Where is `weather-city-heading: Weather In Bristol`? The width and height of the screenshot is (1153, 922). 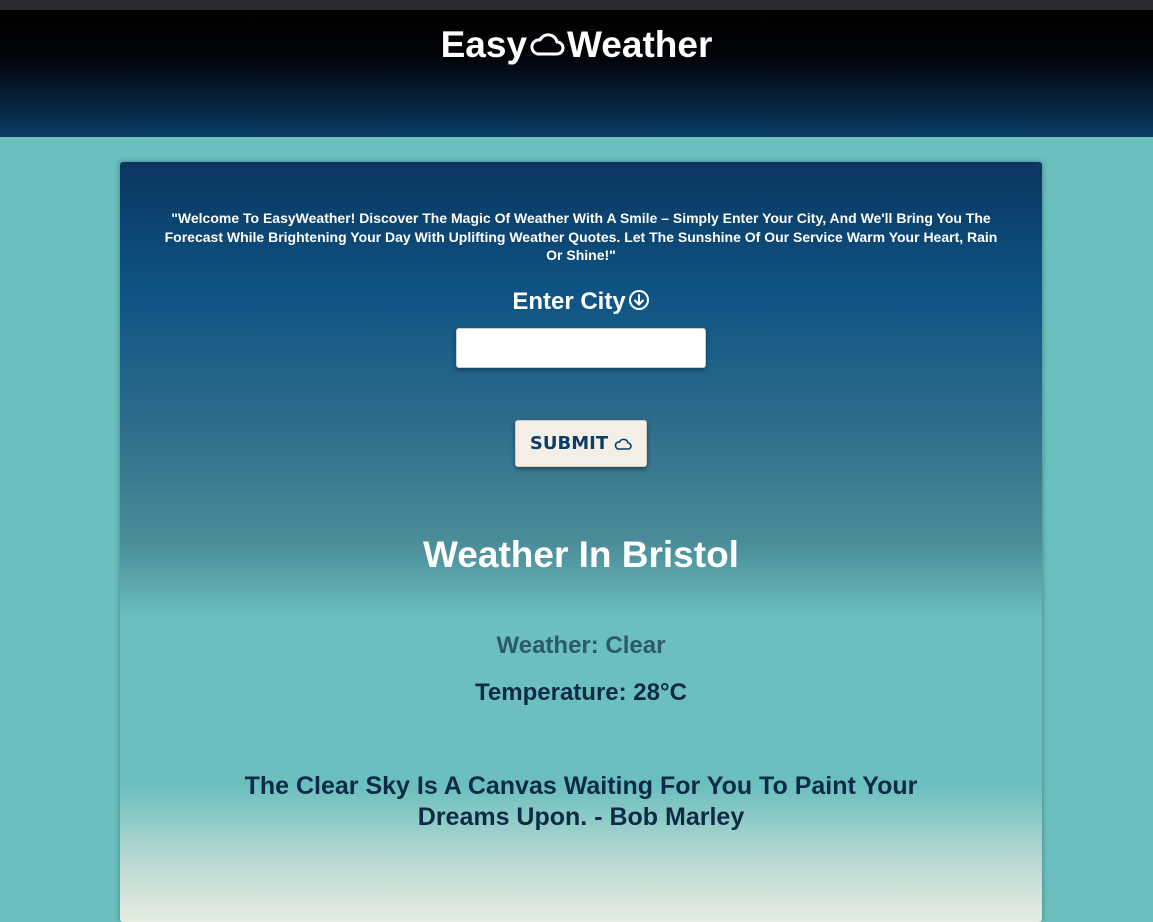
weather-city-heading: Weather In Bristol is located at coordinates (581, 554).